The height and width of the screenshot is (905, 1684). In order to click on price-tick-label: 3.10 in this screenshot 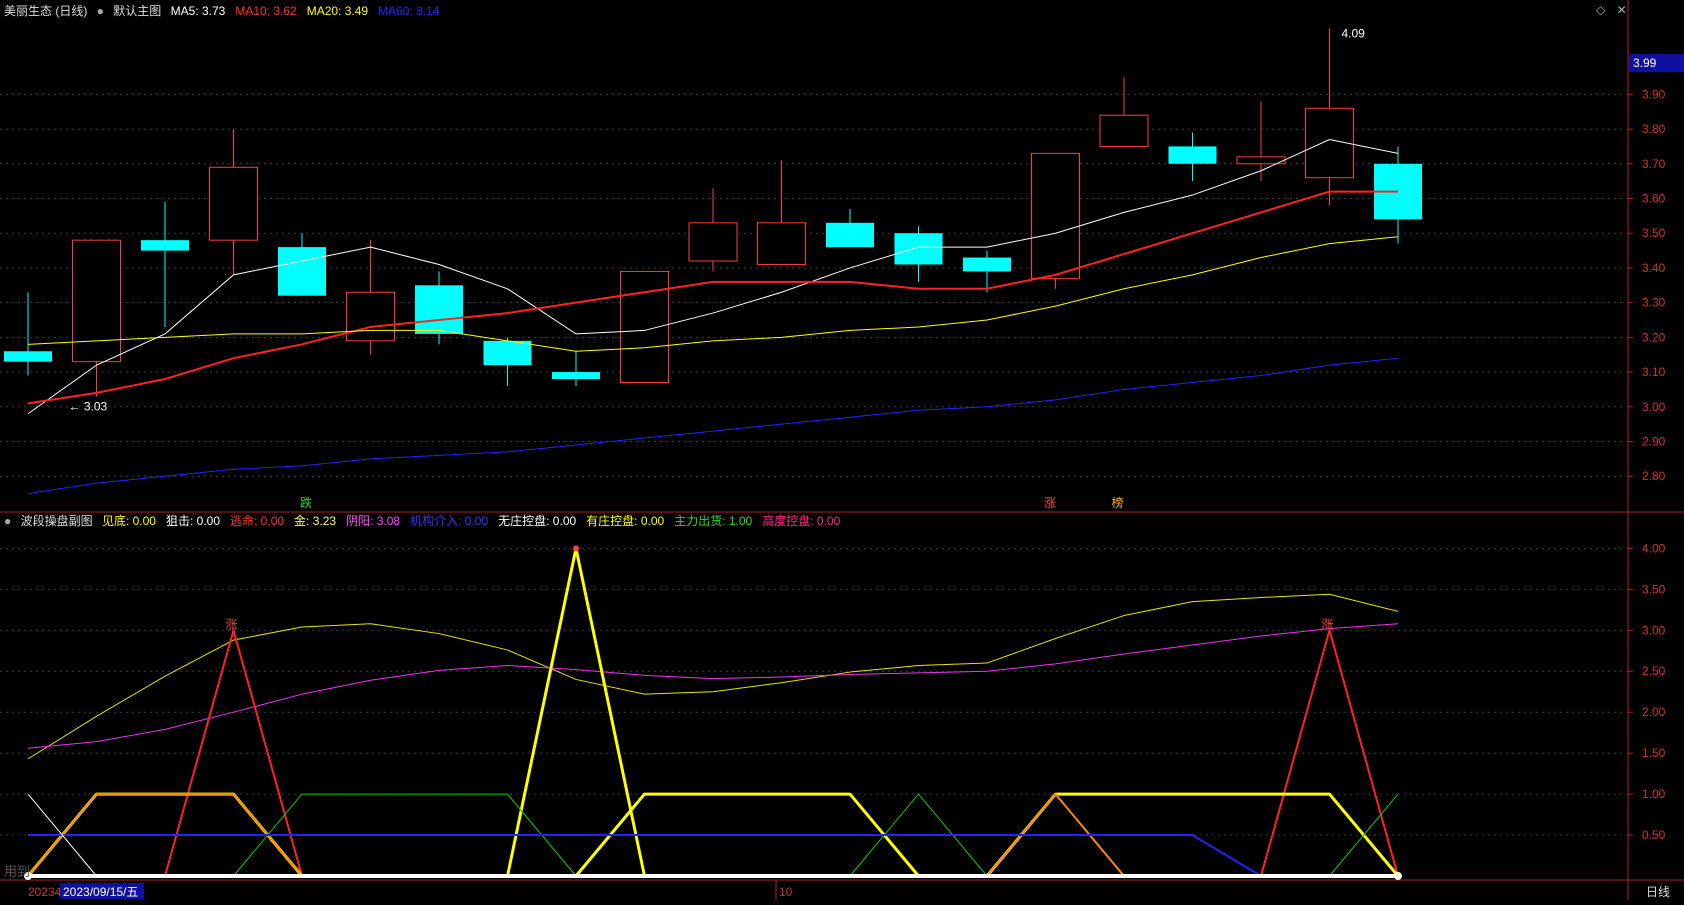, I will do `click(1654, 372)`.